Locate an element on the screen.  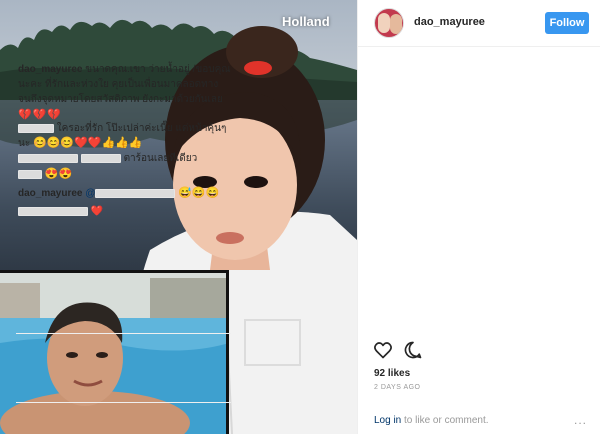
comment-2: ตาร้อนเลยทีเดียว is located at coordinates (128, 158).